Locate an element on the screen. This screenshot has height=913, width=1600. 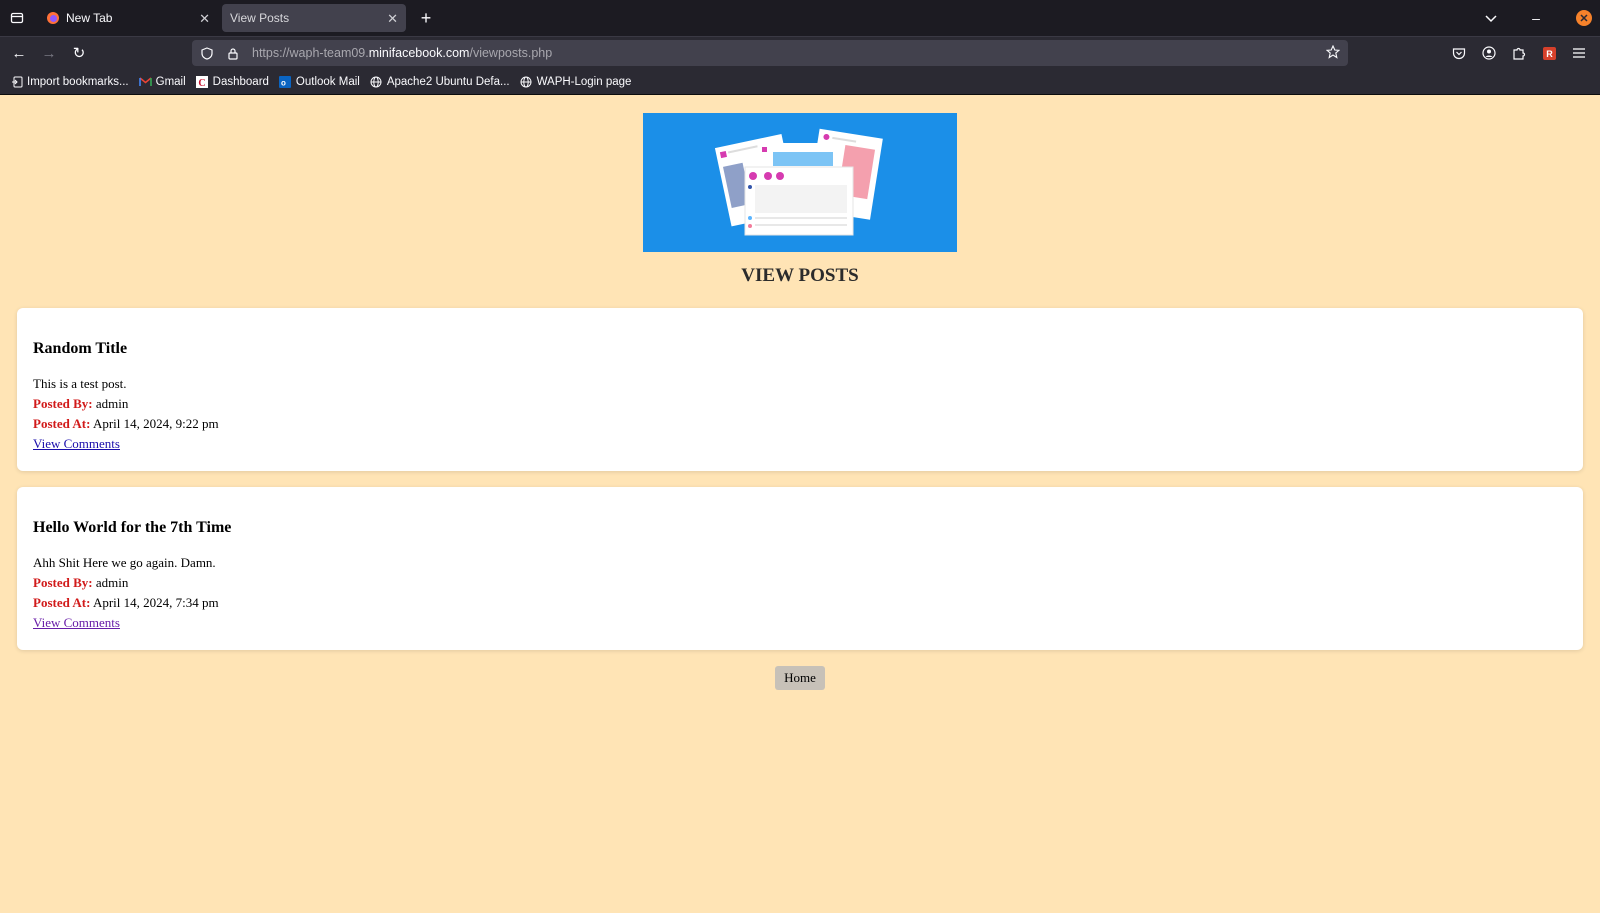
home-button: Home is located at coordinates (800, 678).